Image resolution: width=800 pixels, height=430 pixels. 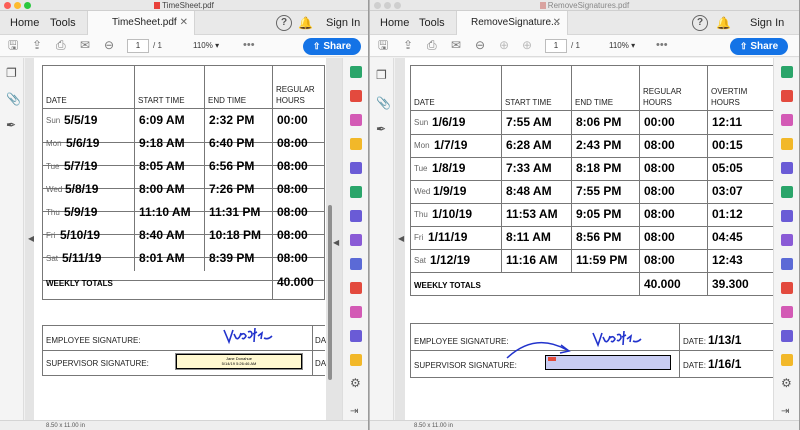 I want to click on page-up-icon: ⊕, so click(x=504, y=45).